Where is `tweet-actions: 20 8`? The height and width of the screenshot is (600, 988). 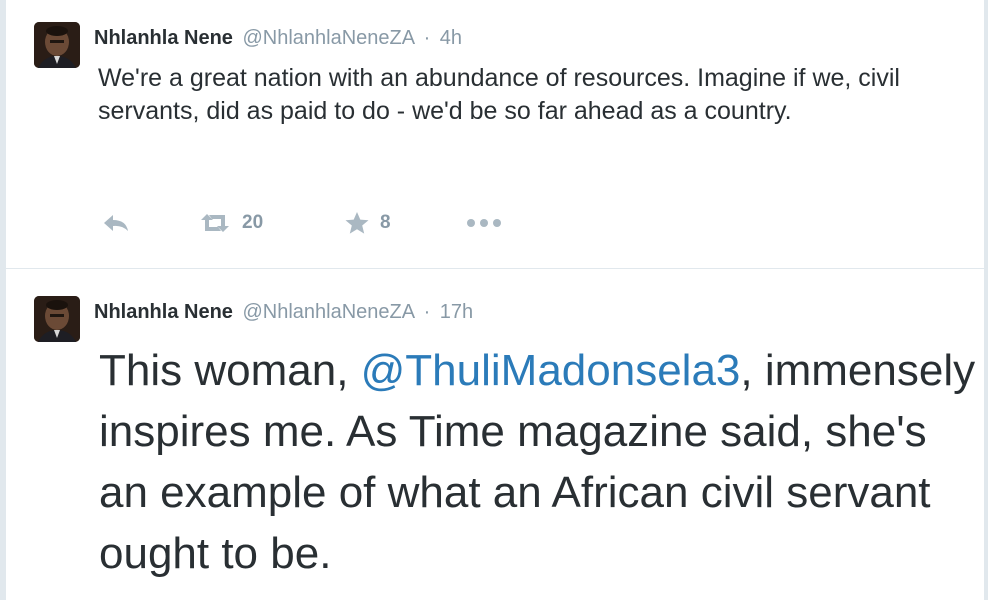
tweet-actions: 20 8 is located at coordinates (495, 223).